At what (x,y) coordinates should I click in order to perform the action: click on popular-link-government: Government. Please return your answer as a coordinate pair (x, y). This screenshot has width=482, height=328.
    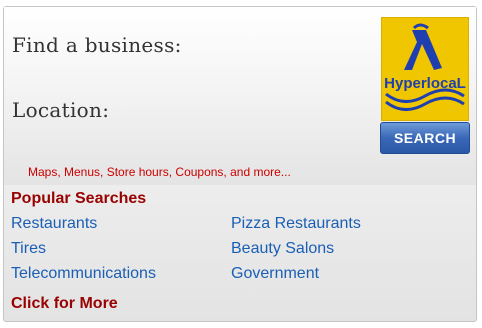
    Looking at the image, I should click on (275, 274).